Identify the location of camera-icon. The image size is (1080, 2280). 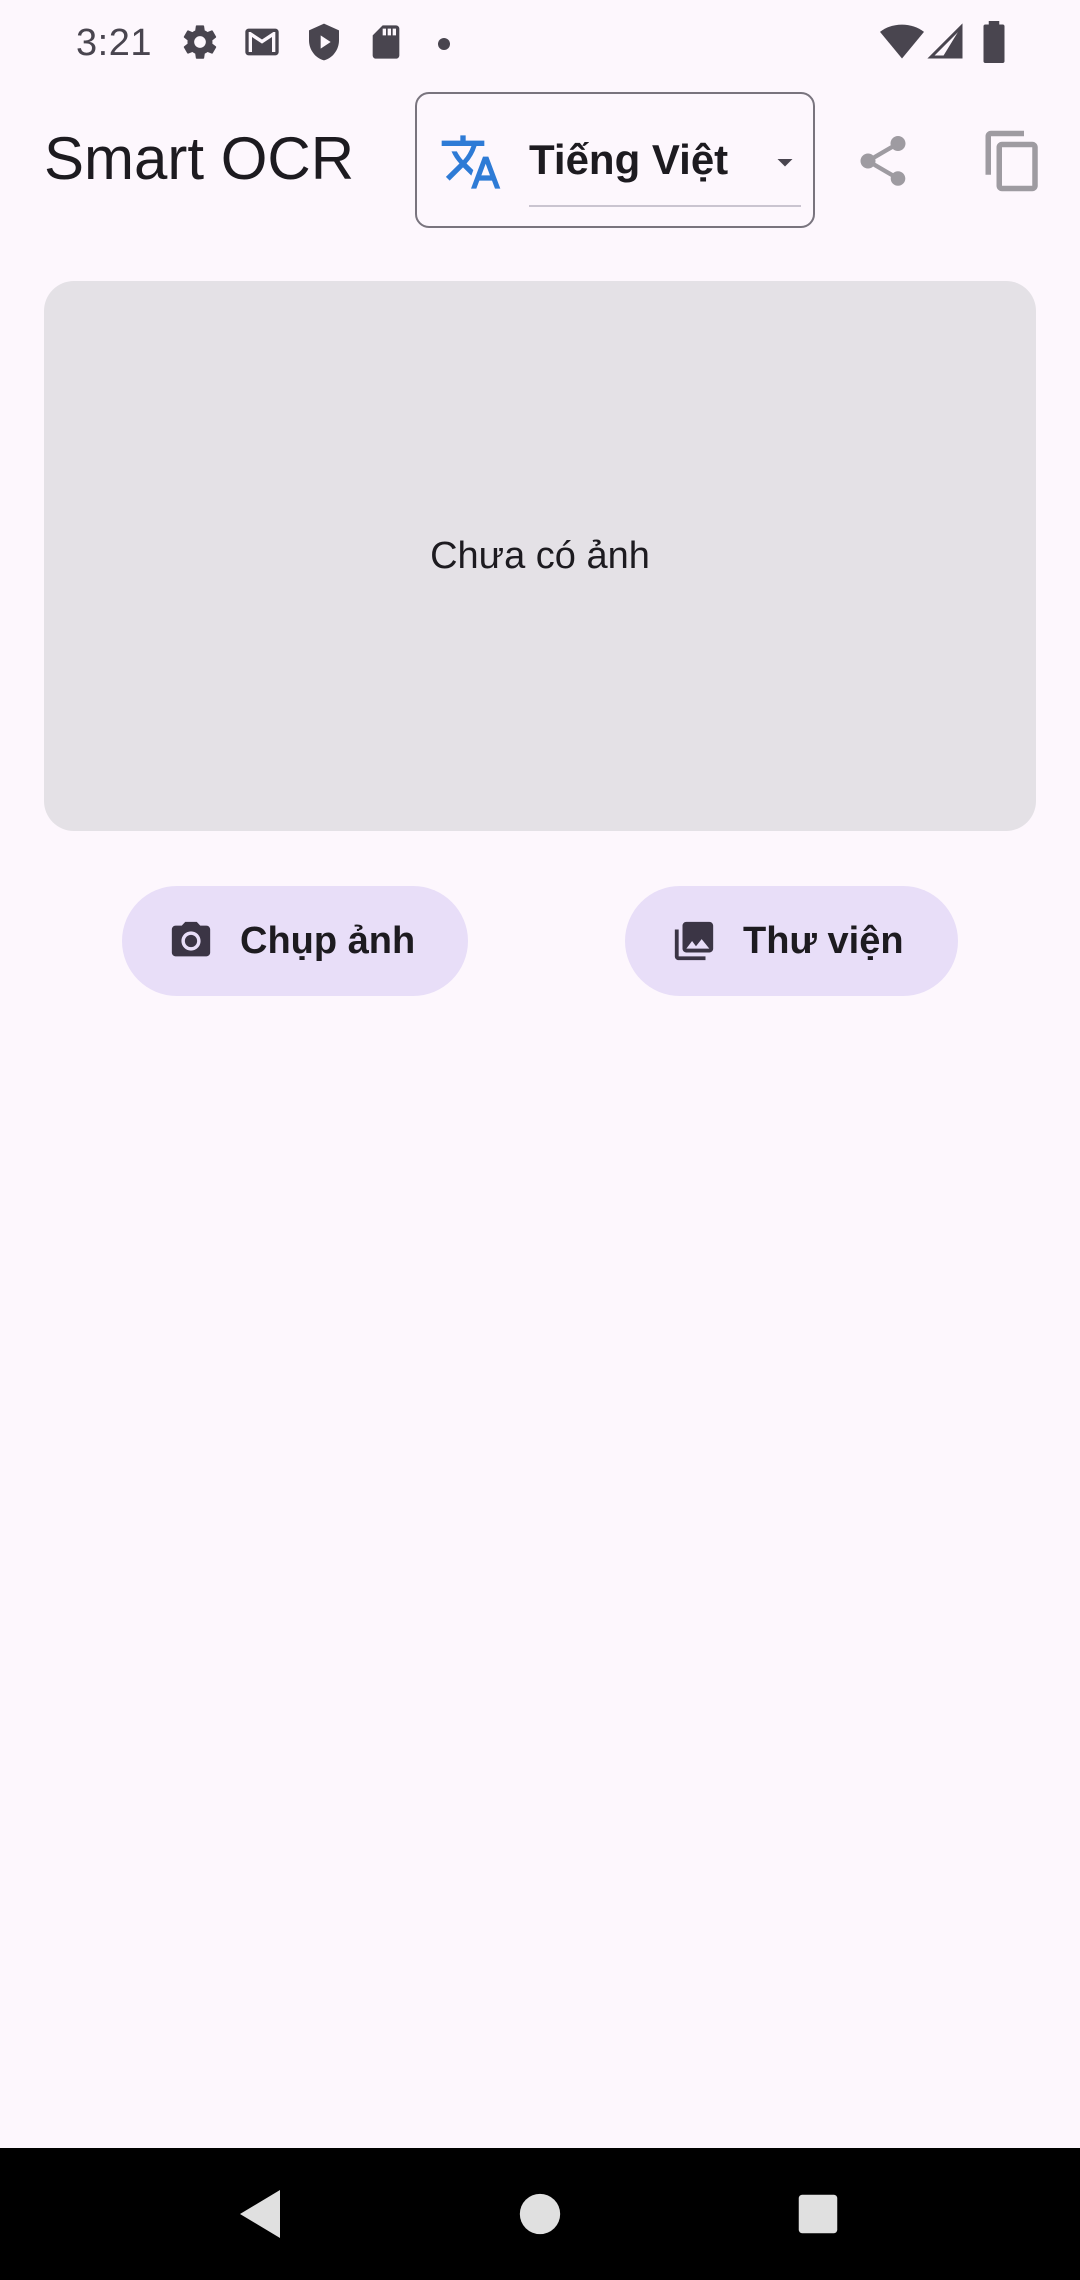
(191, 941).